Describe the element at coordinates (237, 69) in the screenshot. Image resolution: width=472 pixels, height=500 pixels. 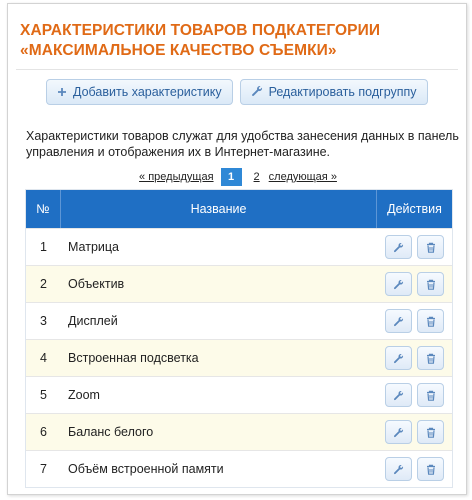
I see `title-divider` at that location.